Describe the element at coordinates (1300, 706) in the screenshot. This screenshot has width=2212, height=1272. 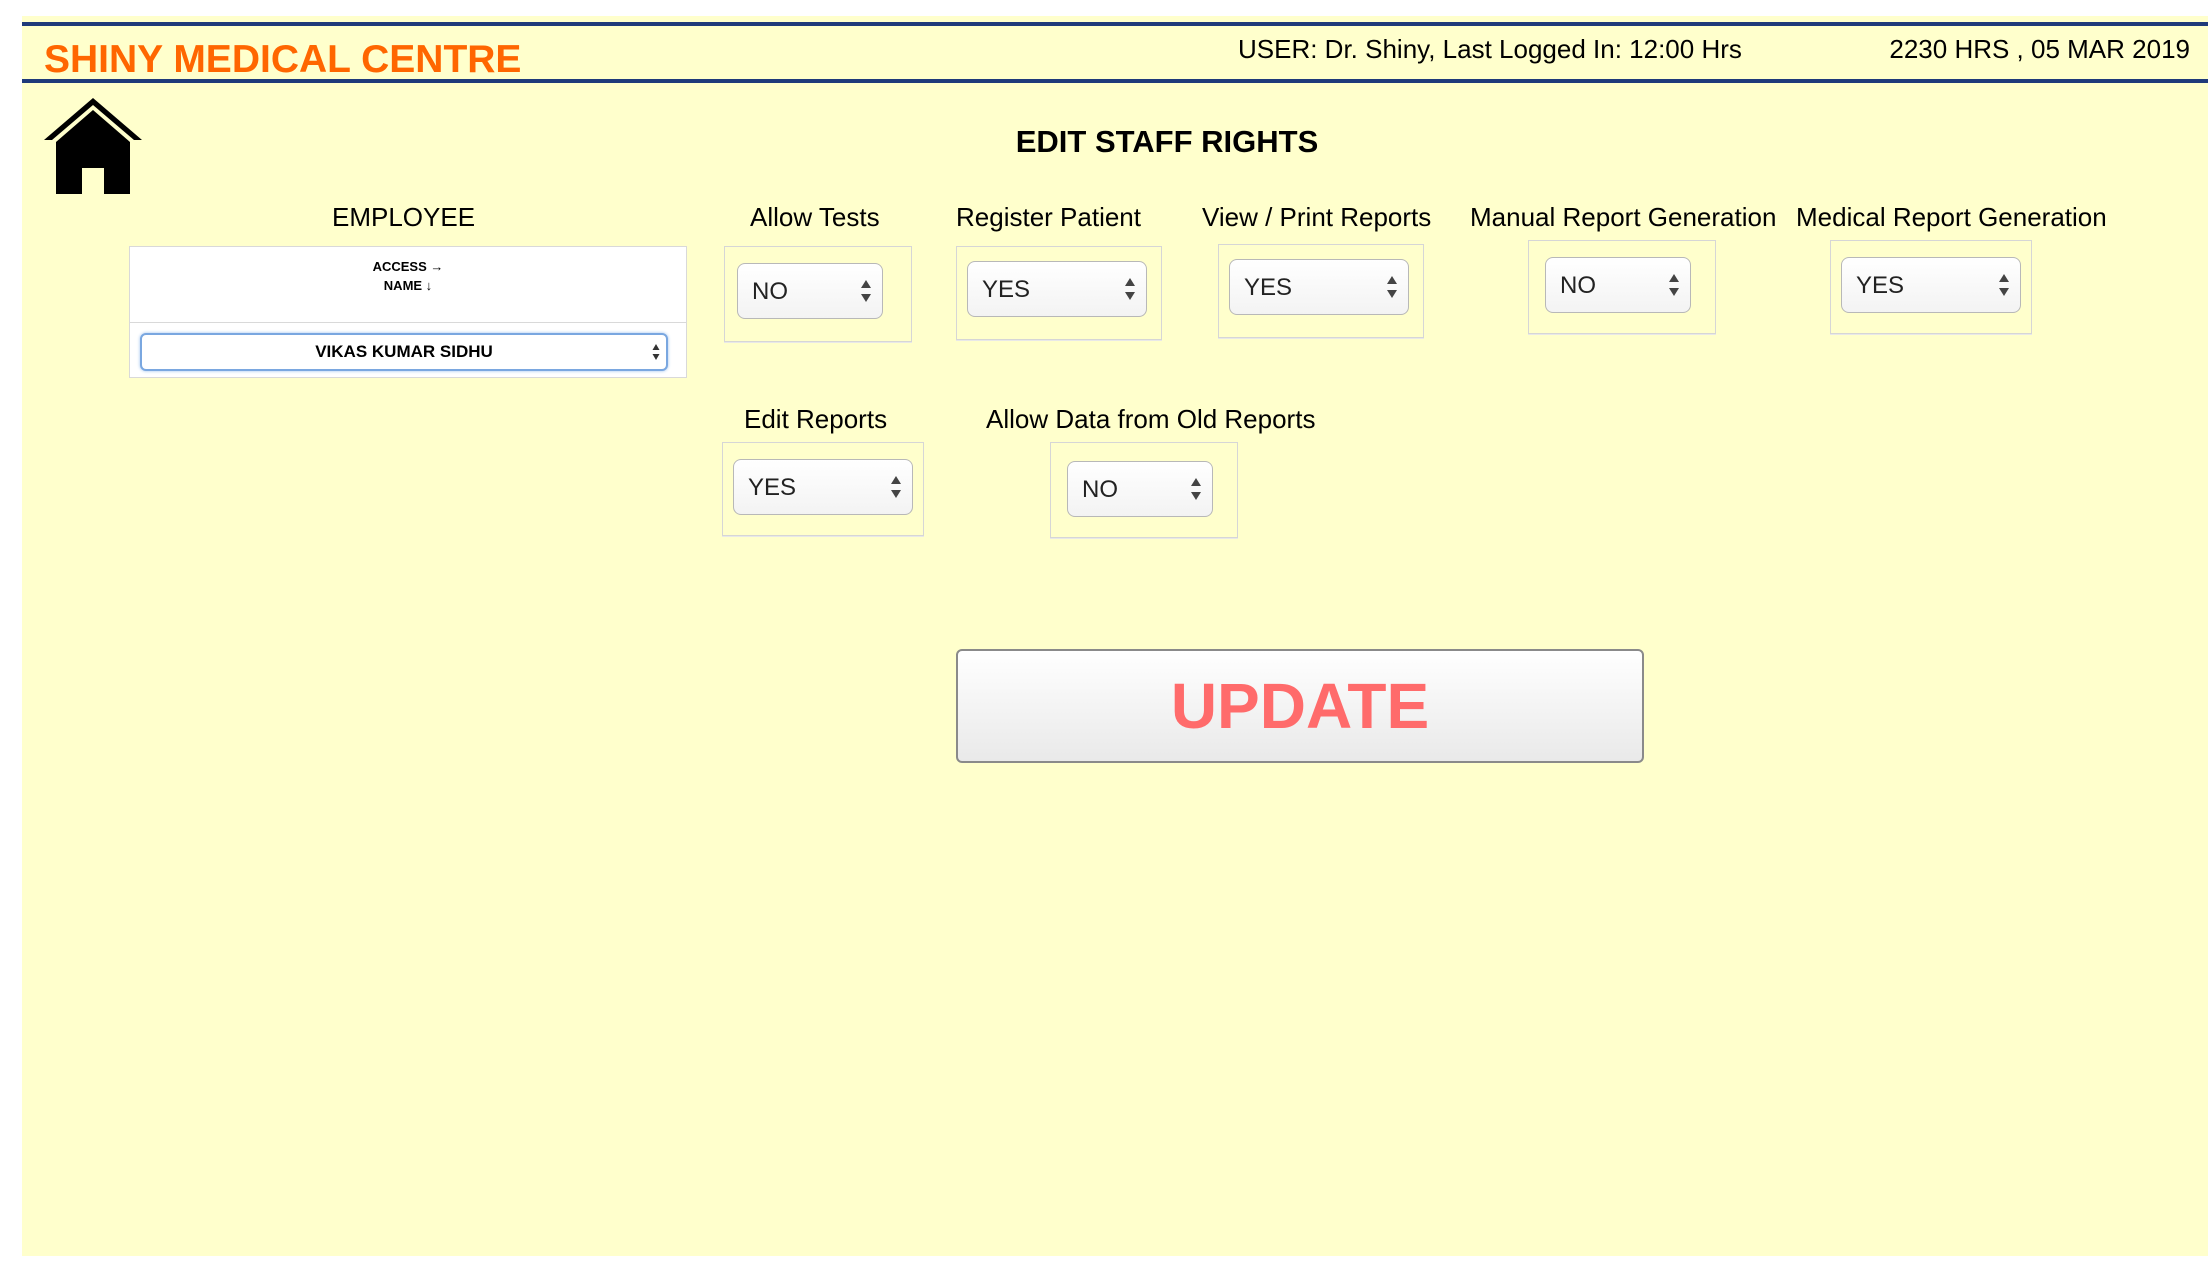
I see `update-button: UPDATE` at that location.